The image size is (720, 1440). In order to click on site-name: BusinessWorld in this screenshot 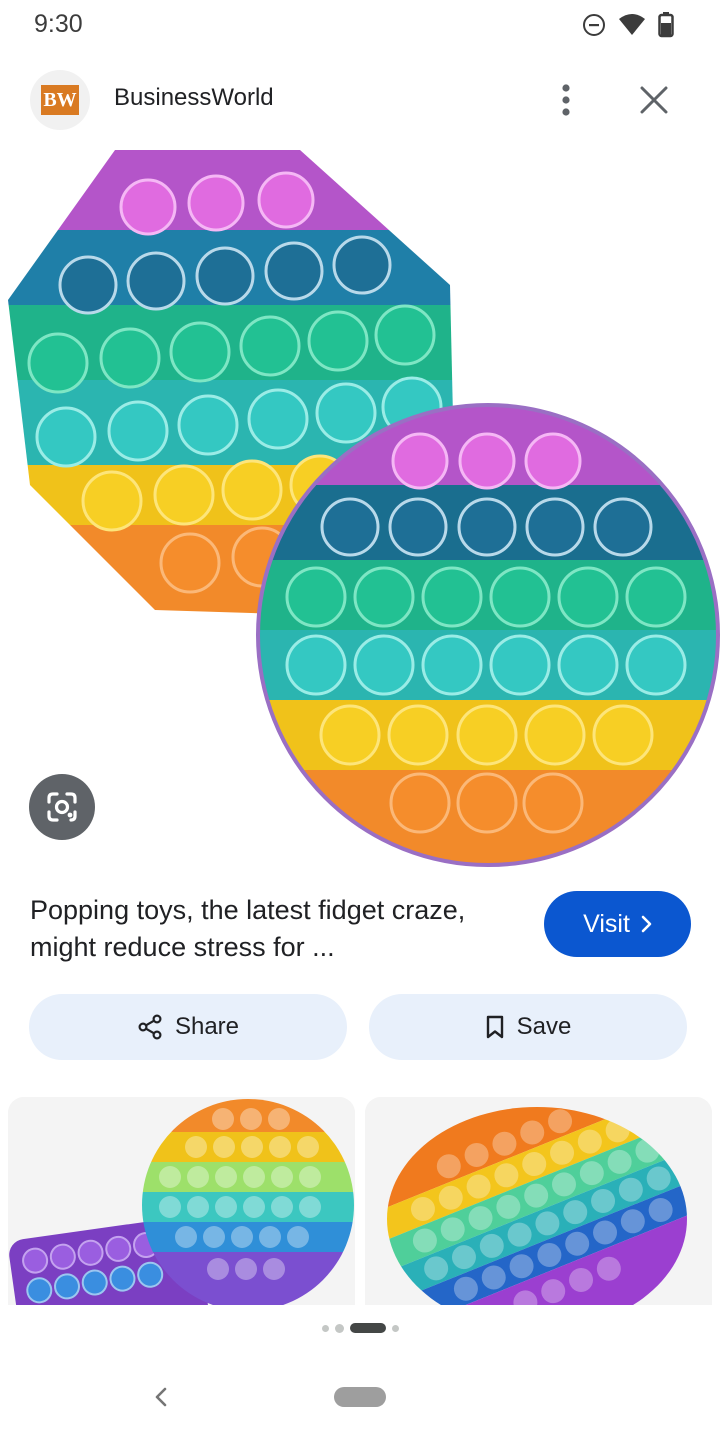, I will do `click(194, 98)`.